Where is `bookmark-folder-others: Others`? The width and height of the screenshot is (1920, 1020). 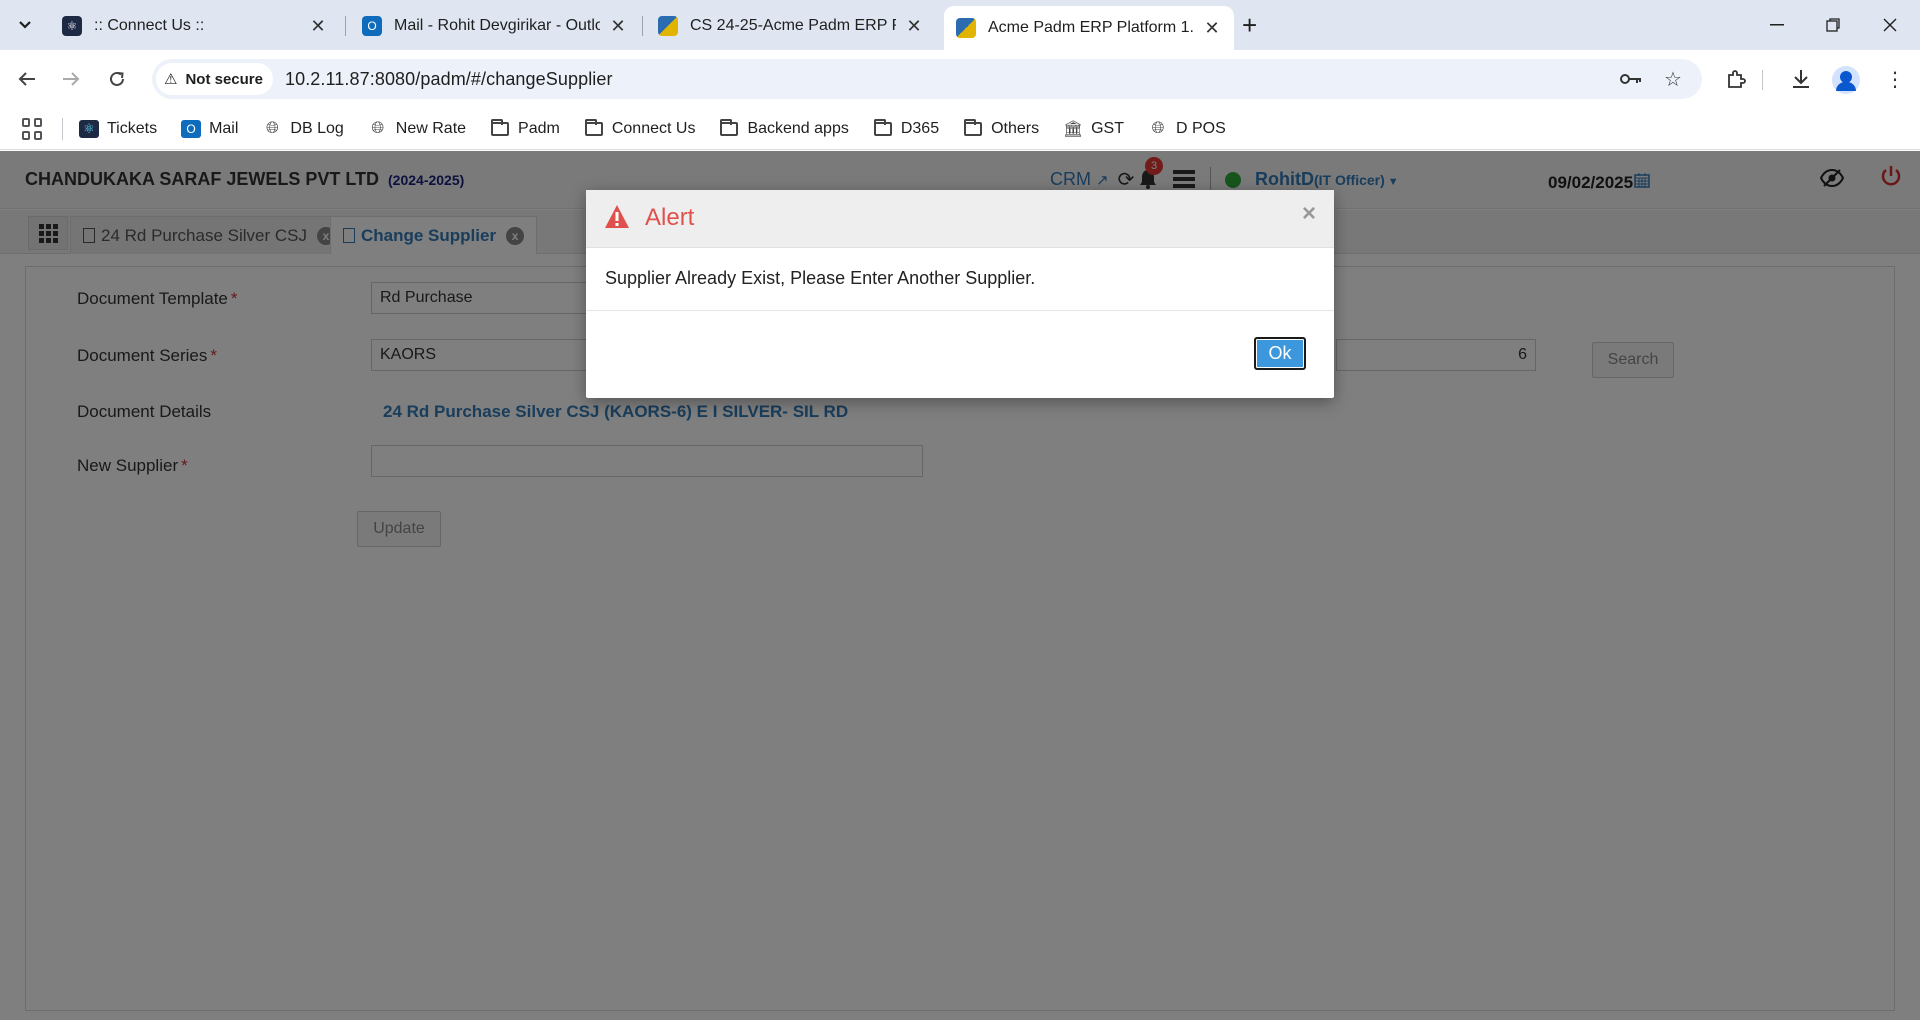 bookmark-folder-others: Others is located at coordinates (1001, 128).